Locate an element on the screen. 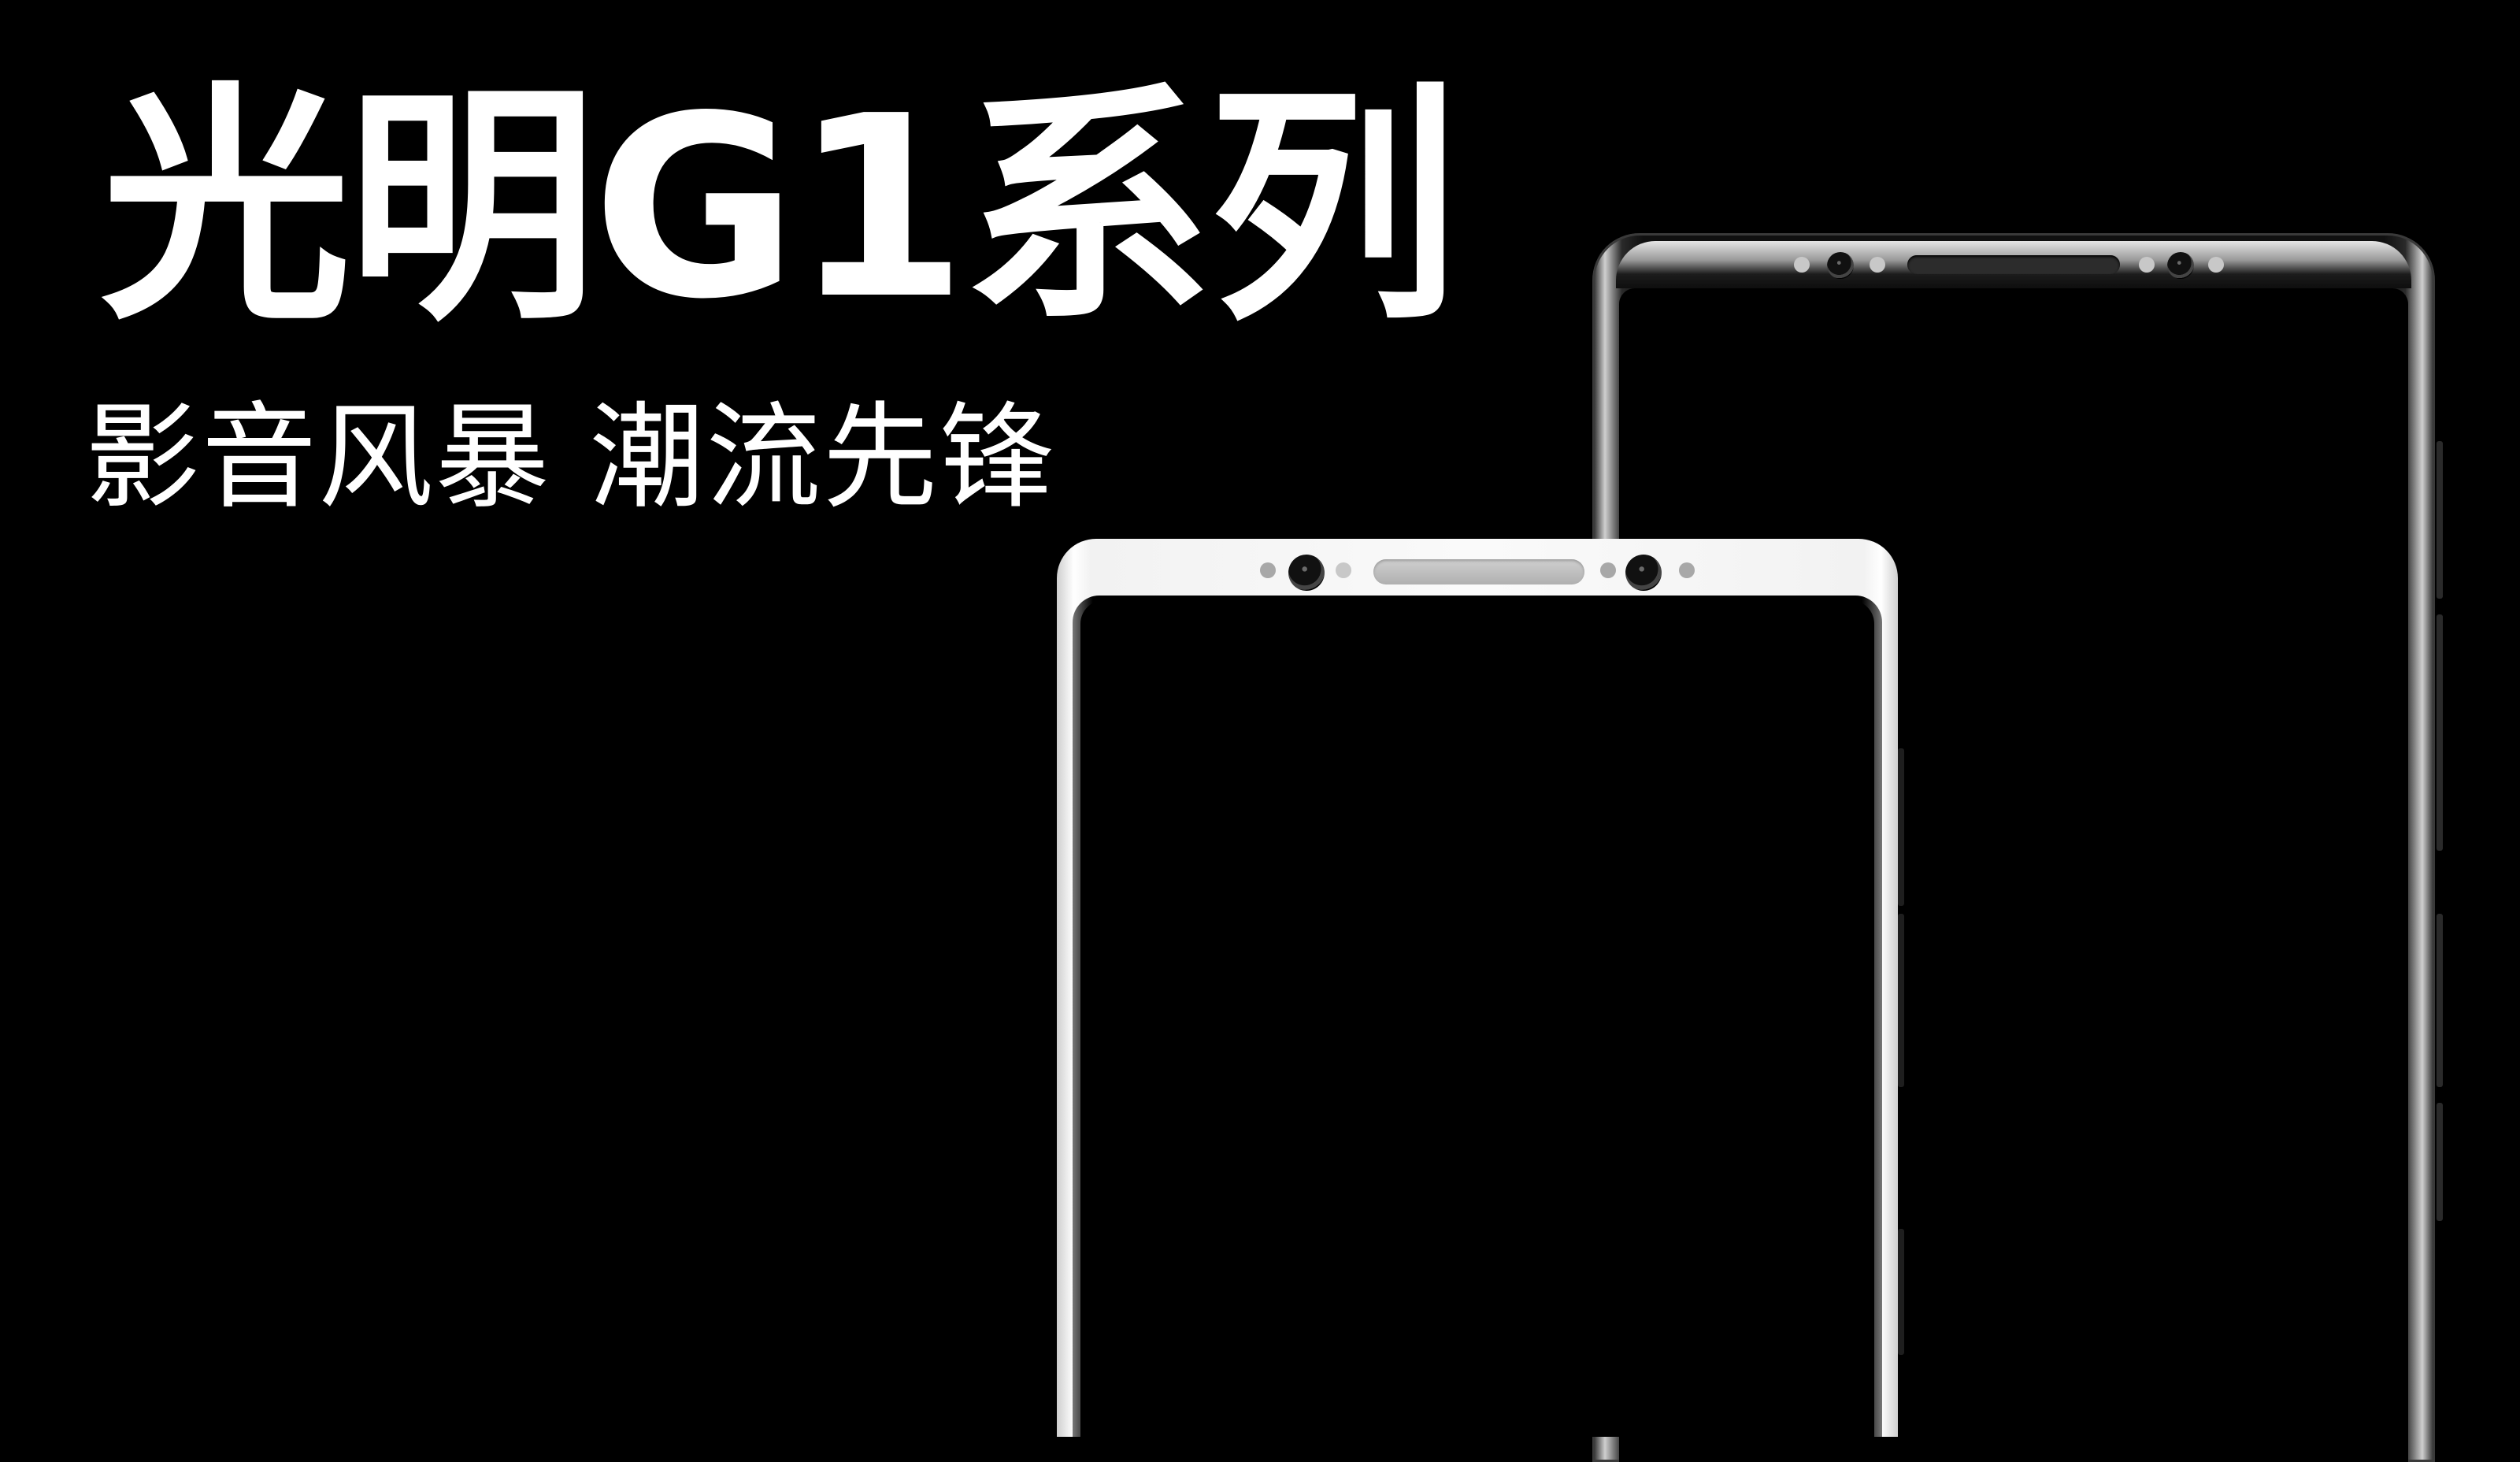  headline-title: 光明G1系列 is located at coordinates (779, 208).